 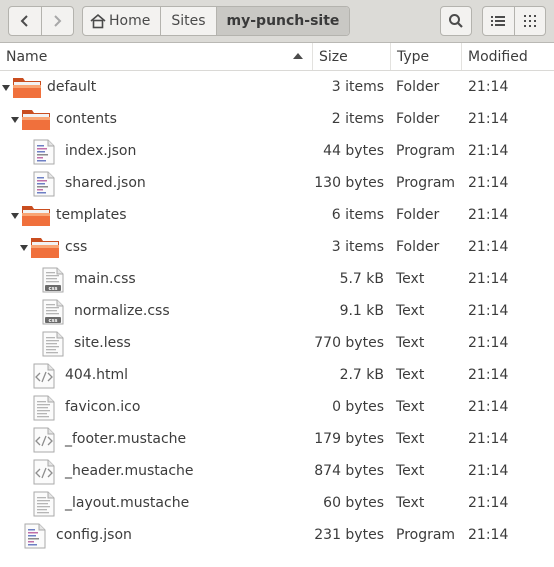 I want to click on file-row: site.less 770 bytes Text 21:14, so click(x=277, y=343).